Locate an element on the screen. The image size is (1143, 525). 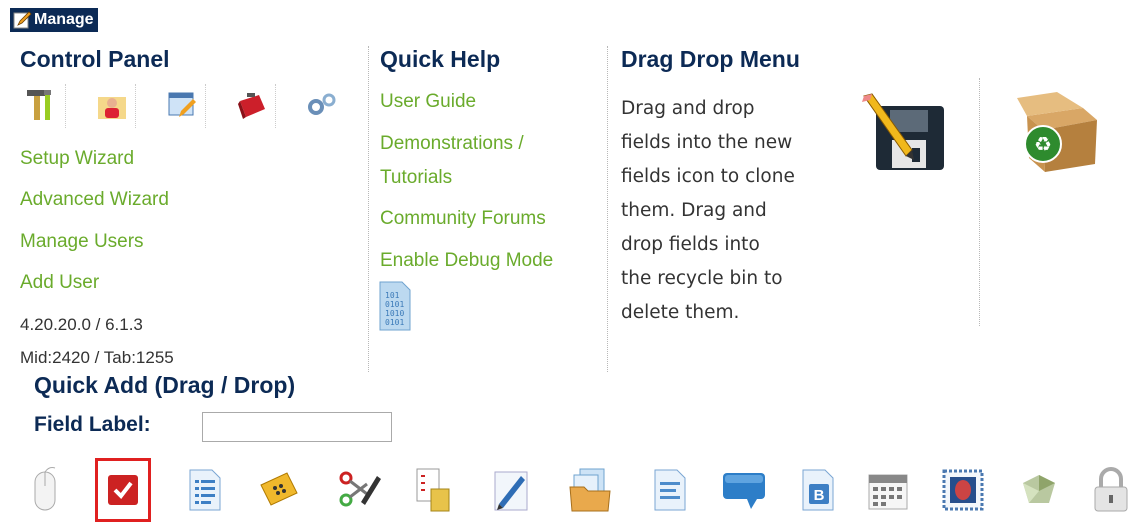
field-label-label: Field Label: is located at coordinates (92, 424).